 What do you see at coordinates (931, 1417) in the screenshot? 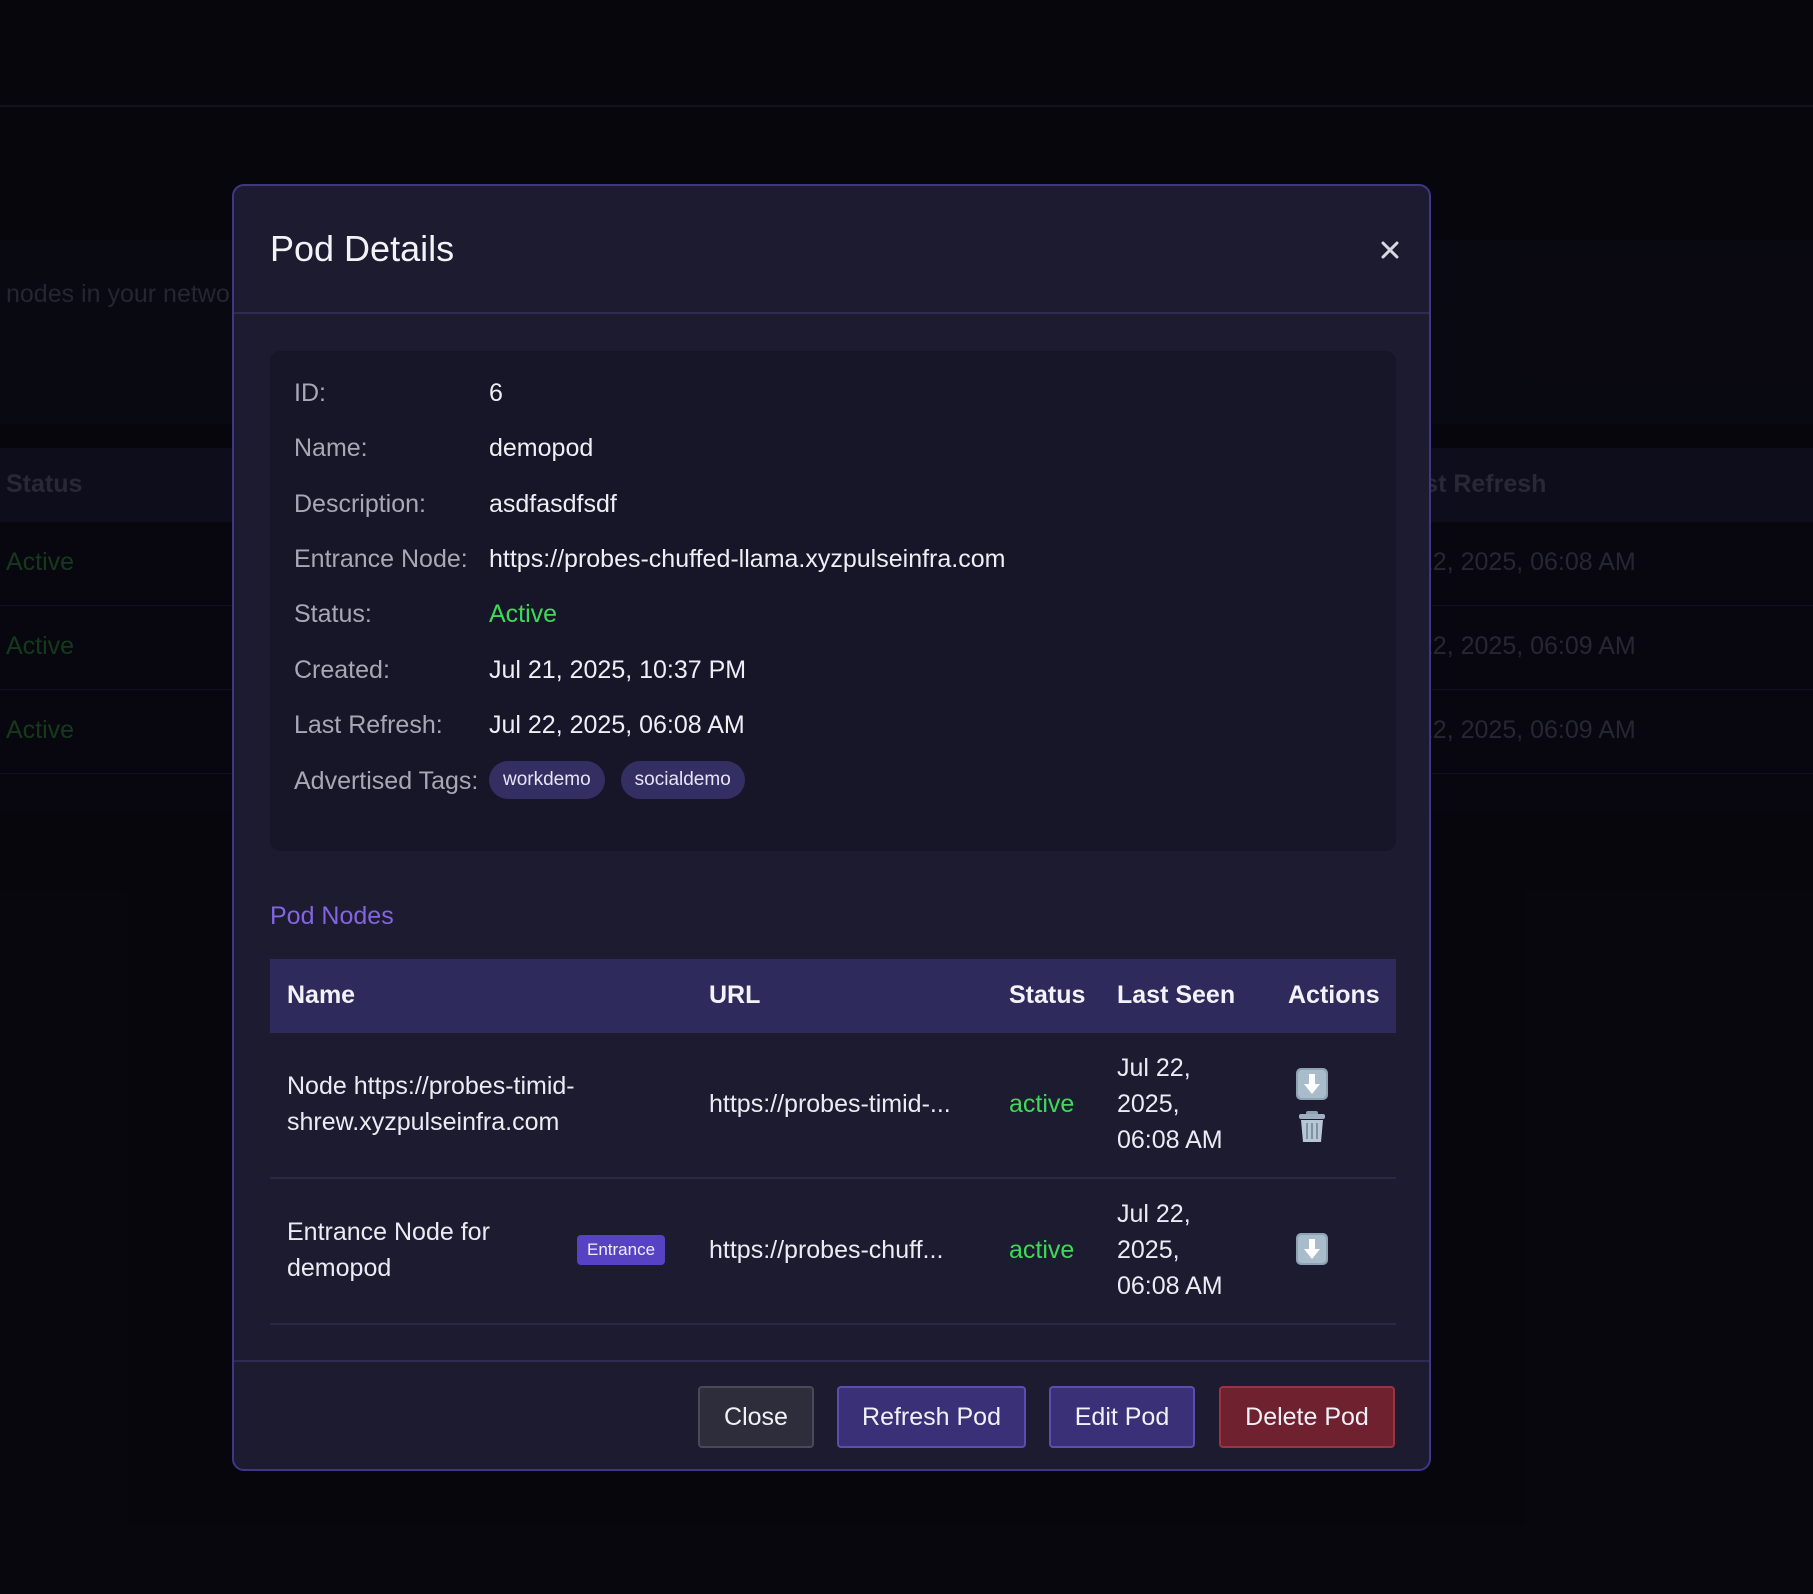
I see `refresh-pod-button: Refresh Pod` at bounding box center [931, 1417].